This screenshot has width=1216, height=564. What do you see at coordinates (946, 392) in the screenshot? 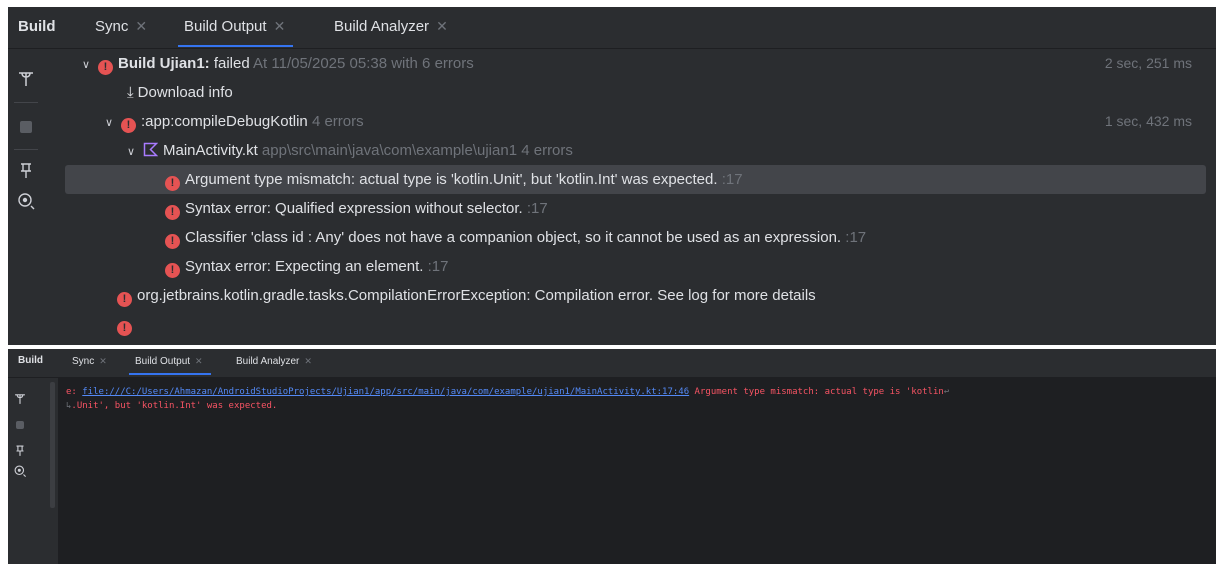
I see `soft-wrap-icon: ↩` at bounding box center [946, 392].